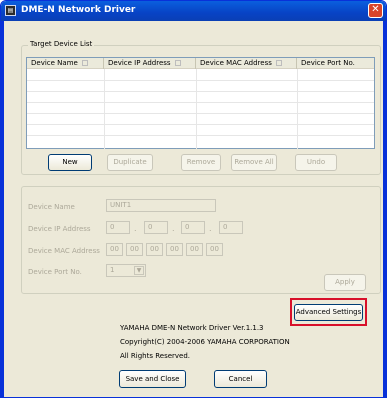 This screenshot has height=398, width=387. What do you see at coordinates (54, 63) in the screenshot?
I see `column-label: Device Name` at bounding box center [54, 63].